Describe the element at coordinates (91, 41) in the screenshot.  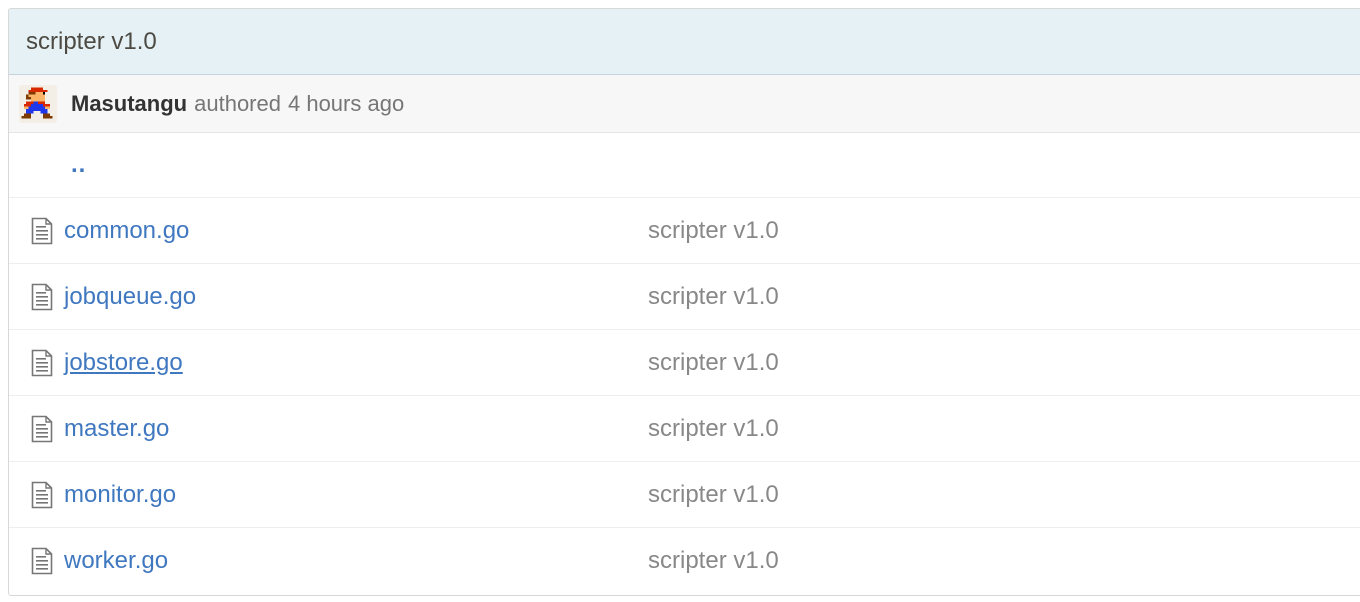
I see `commit-title: scripter v1.0` at that location.